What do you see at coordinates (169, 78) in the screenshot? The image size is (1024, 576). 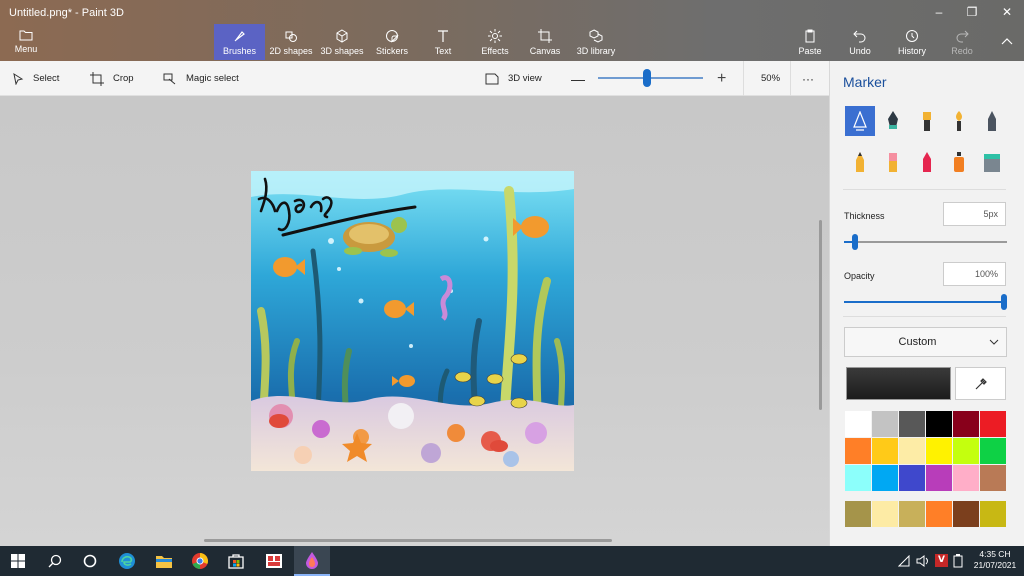 I see `magic-select-icon` at bounding box center [169, 78].